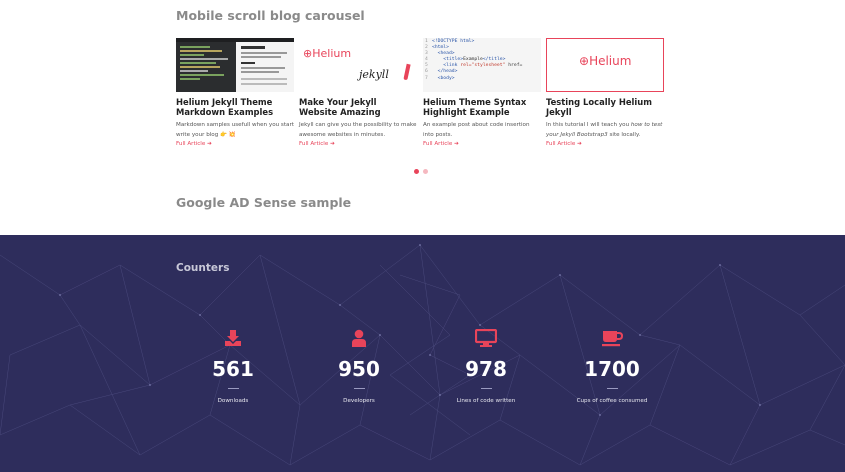 This screenshot has width=845, height=472. Describe the element at coordinates (233, 369) in the screenshot. I see `counter-value: 561` at that location.